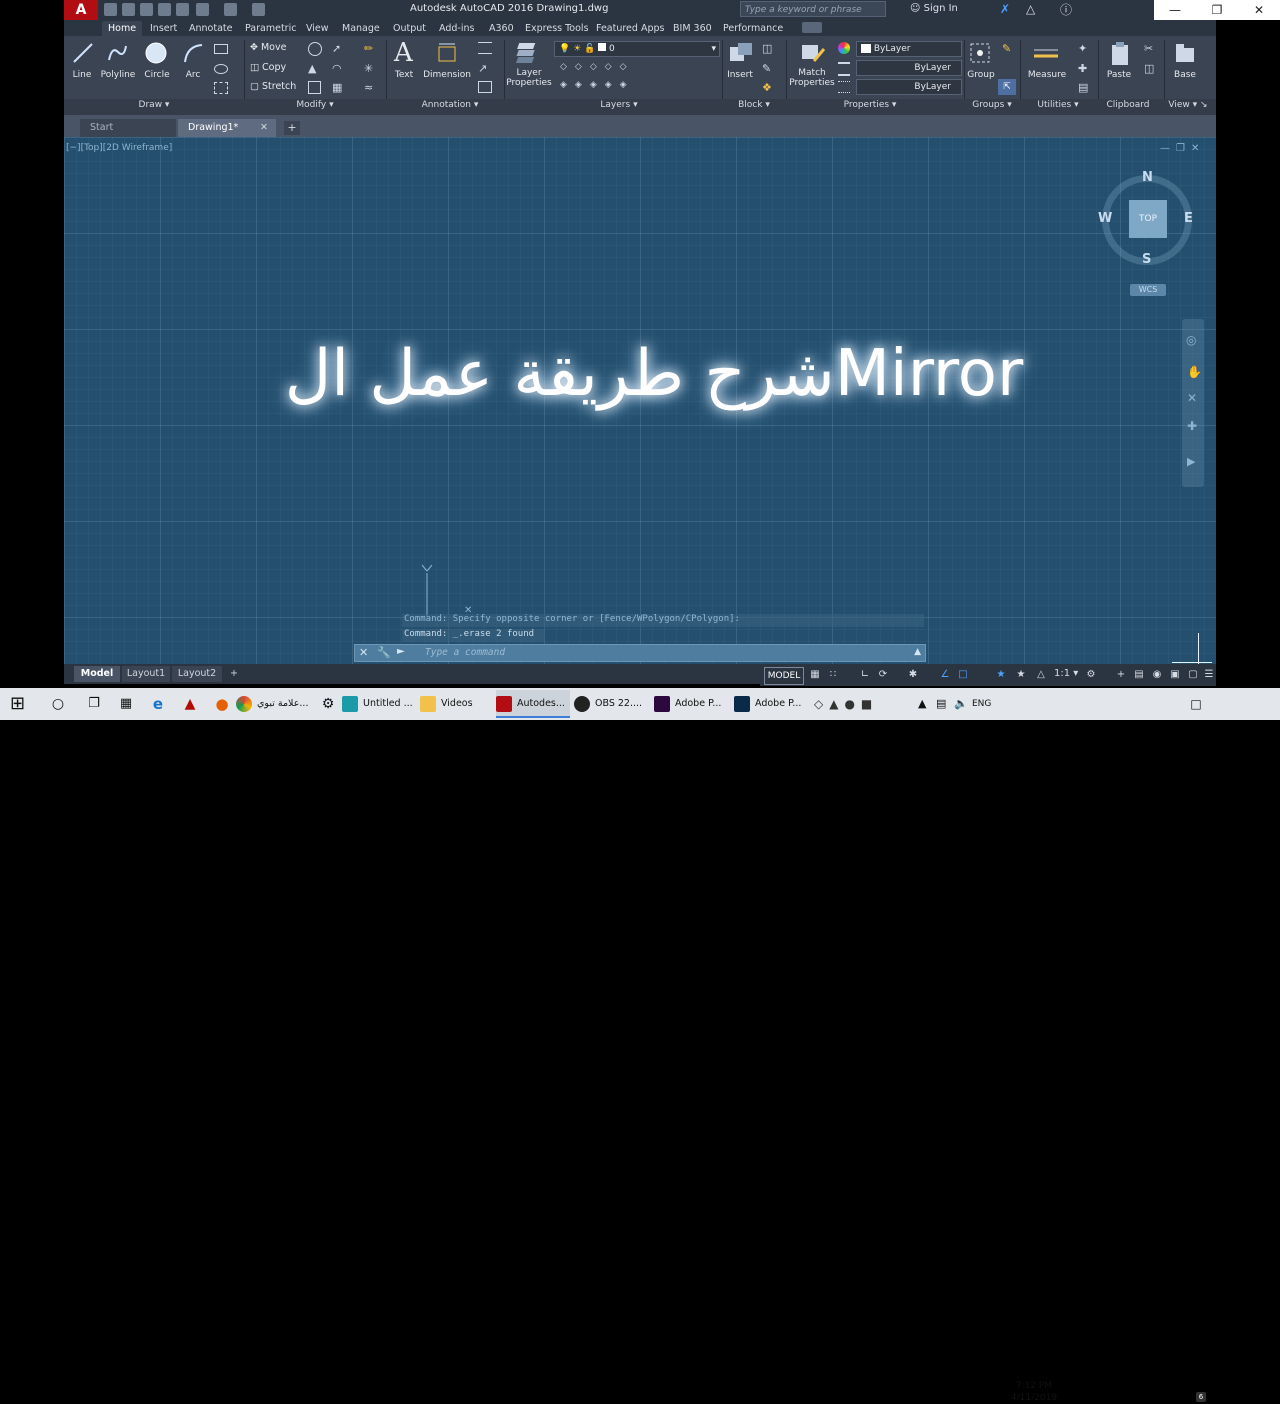 Image resolution: width=1280 pixels, height=1404 pixels. I want to click on clipboard-panel-label: Clipboard, so click(1128, 106).